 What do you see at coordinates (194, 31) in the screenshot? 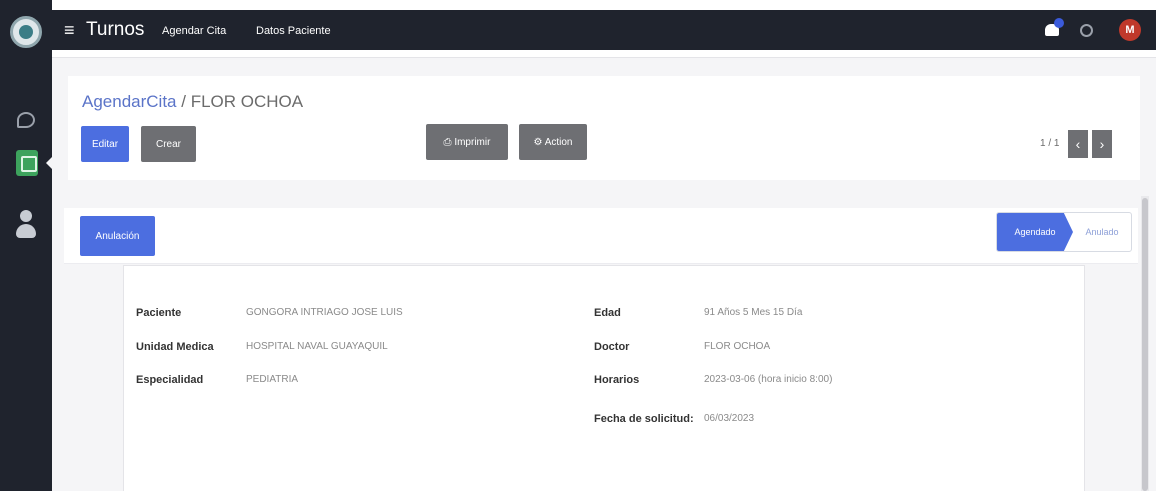
I see `nav-agendar-cita: Agendar Cita` at bounding box center [194, 31].